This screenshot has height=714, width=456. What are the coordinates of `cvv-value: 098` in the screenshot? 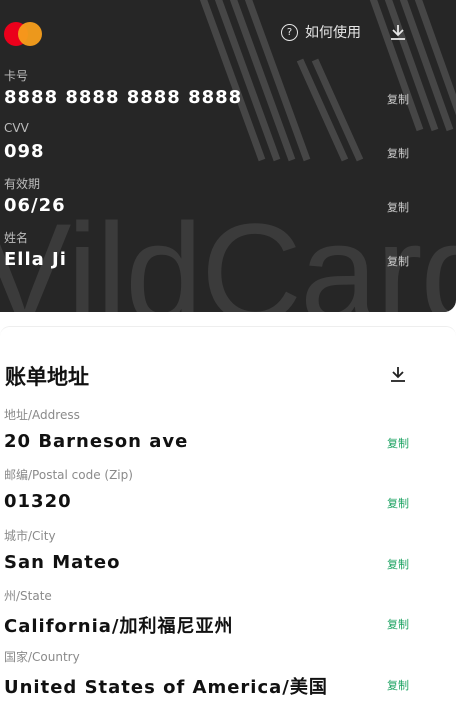 It's located at (24, 151).